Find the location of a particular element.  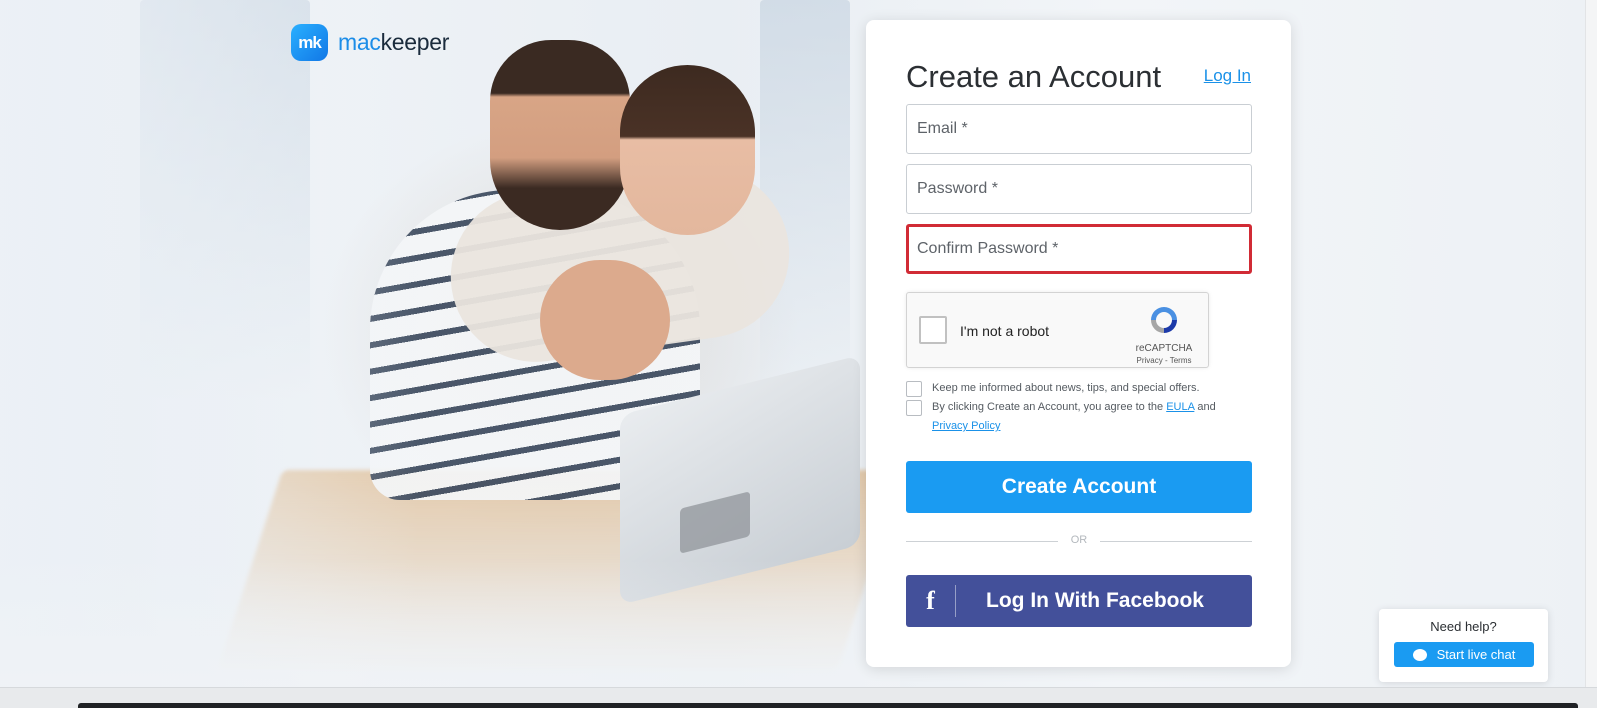

recaptcha-links-sep: - is located at coordinates (1166, 360).